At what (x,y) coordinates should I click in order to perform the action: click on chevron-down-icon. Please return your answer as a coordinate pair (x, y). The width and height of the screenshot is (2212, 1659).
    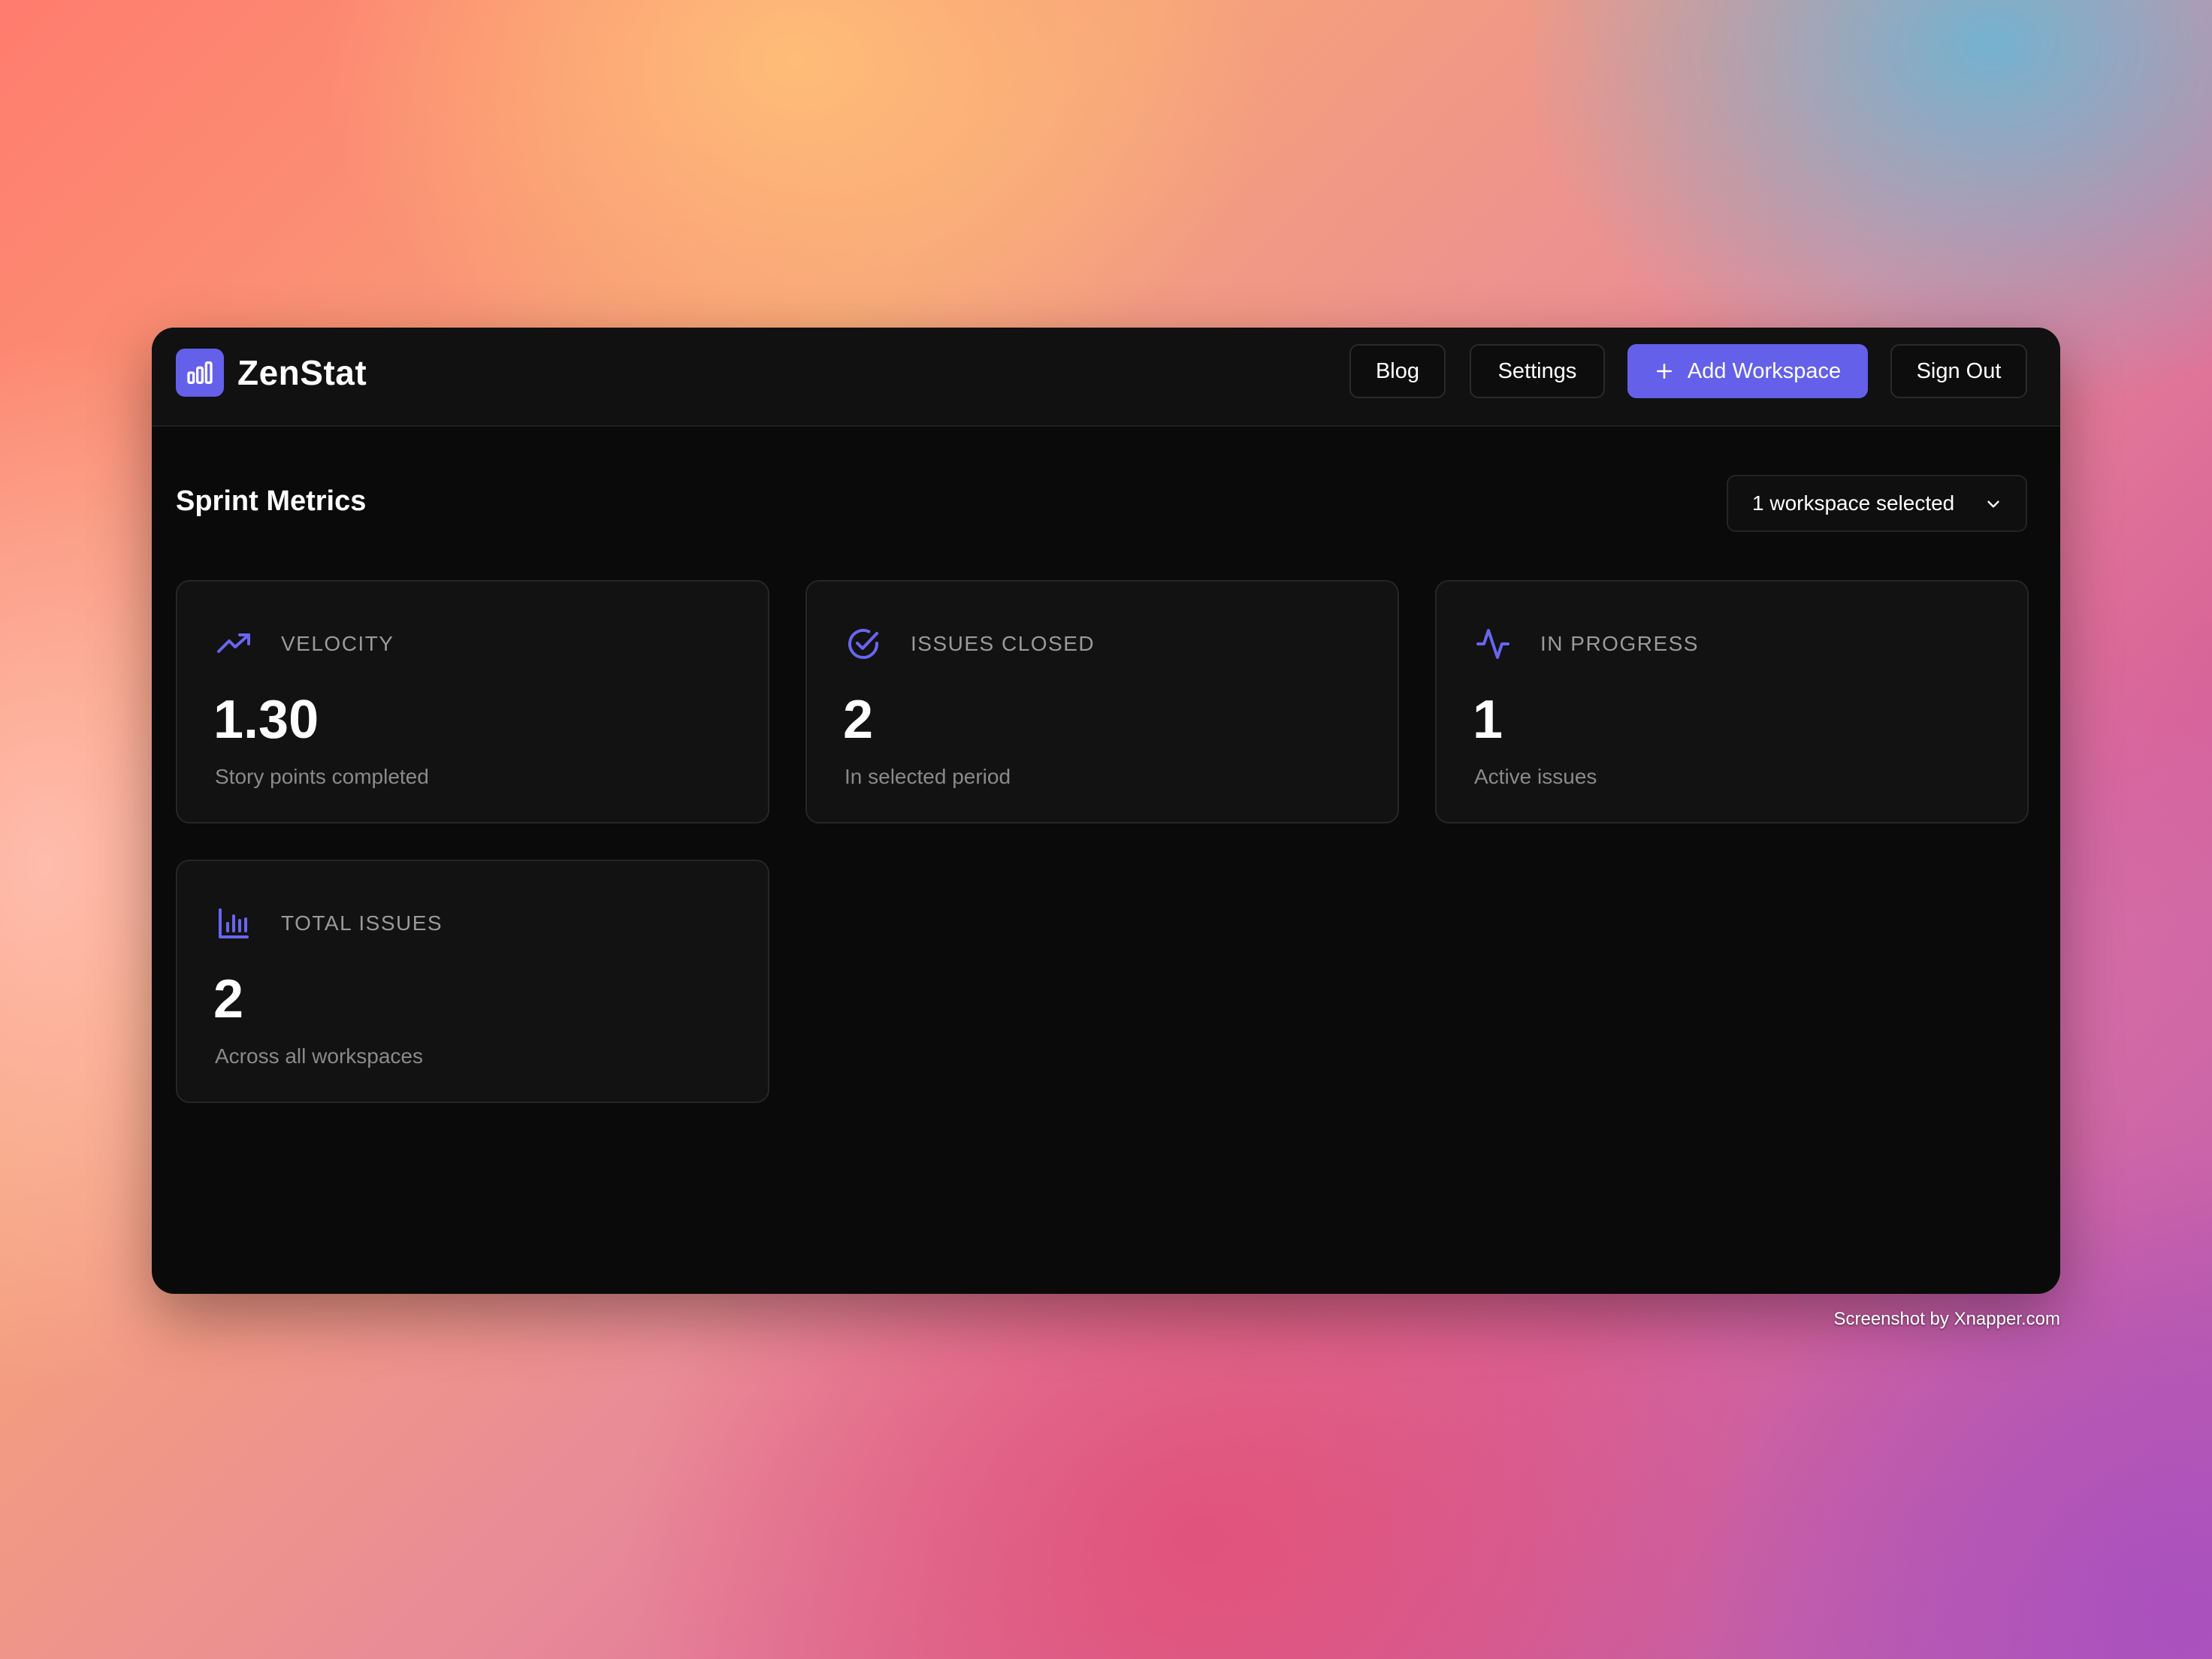
    Looking at the image, I should click on (1994, 507).